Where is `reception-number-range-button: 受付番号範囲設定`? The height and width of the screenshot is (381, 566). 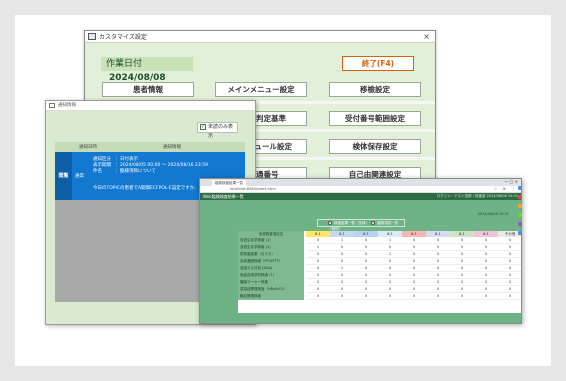
reception-number-range-button: 受付番号範囲設定 is located at coordinates (375, 118).